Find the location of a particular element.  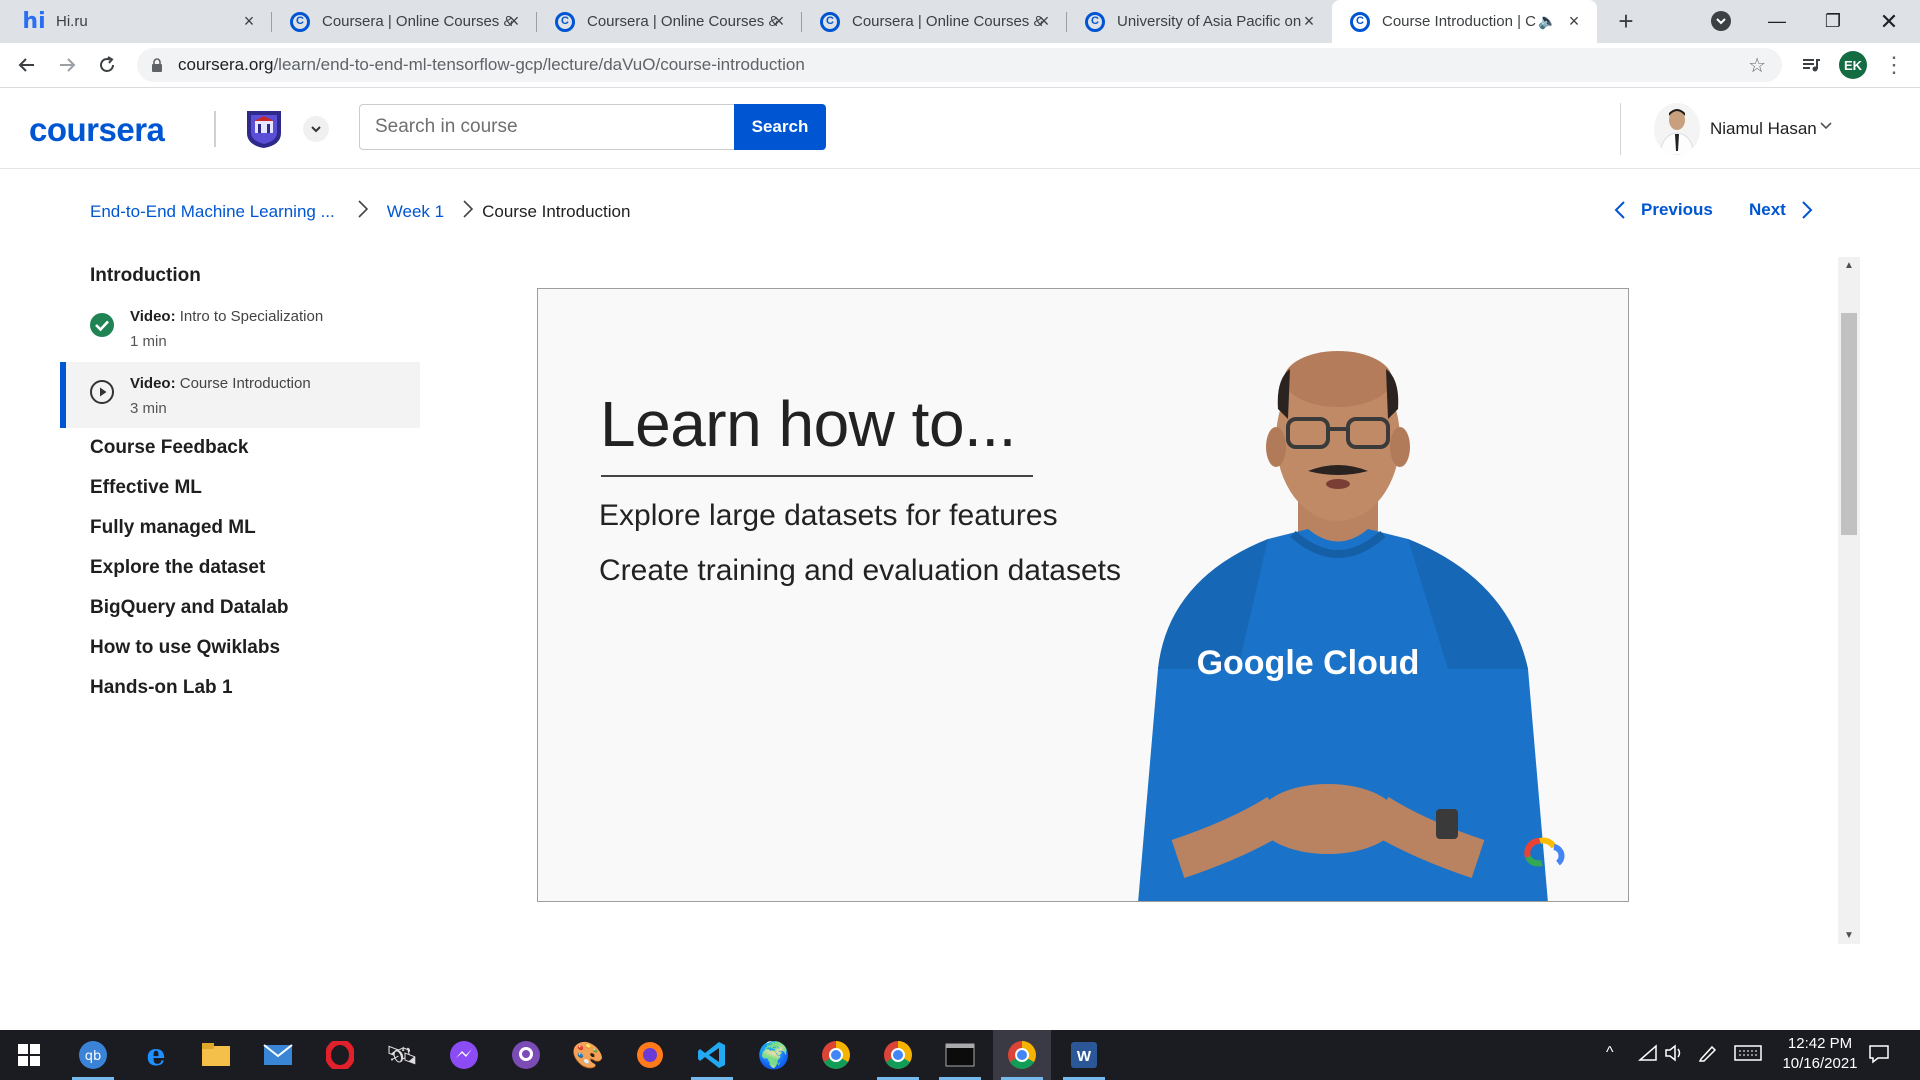

play-circle-icon is located at coordinates (102, 392).